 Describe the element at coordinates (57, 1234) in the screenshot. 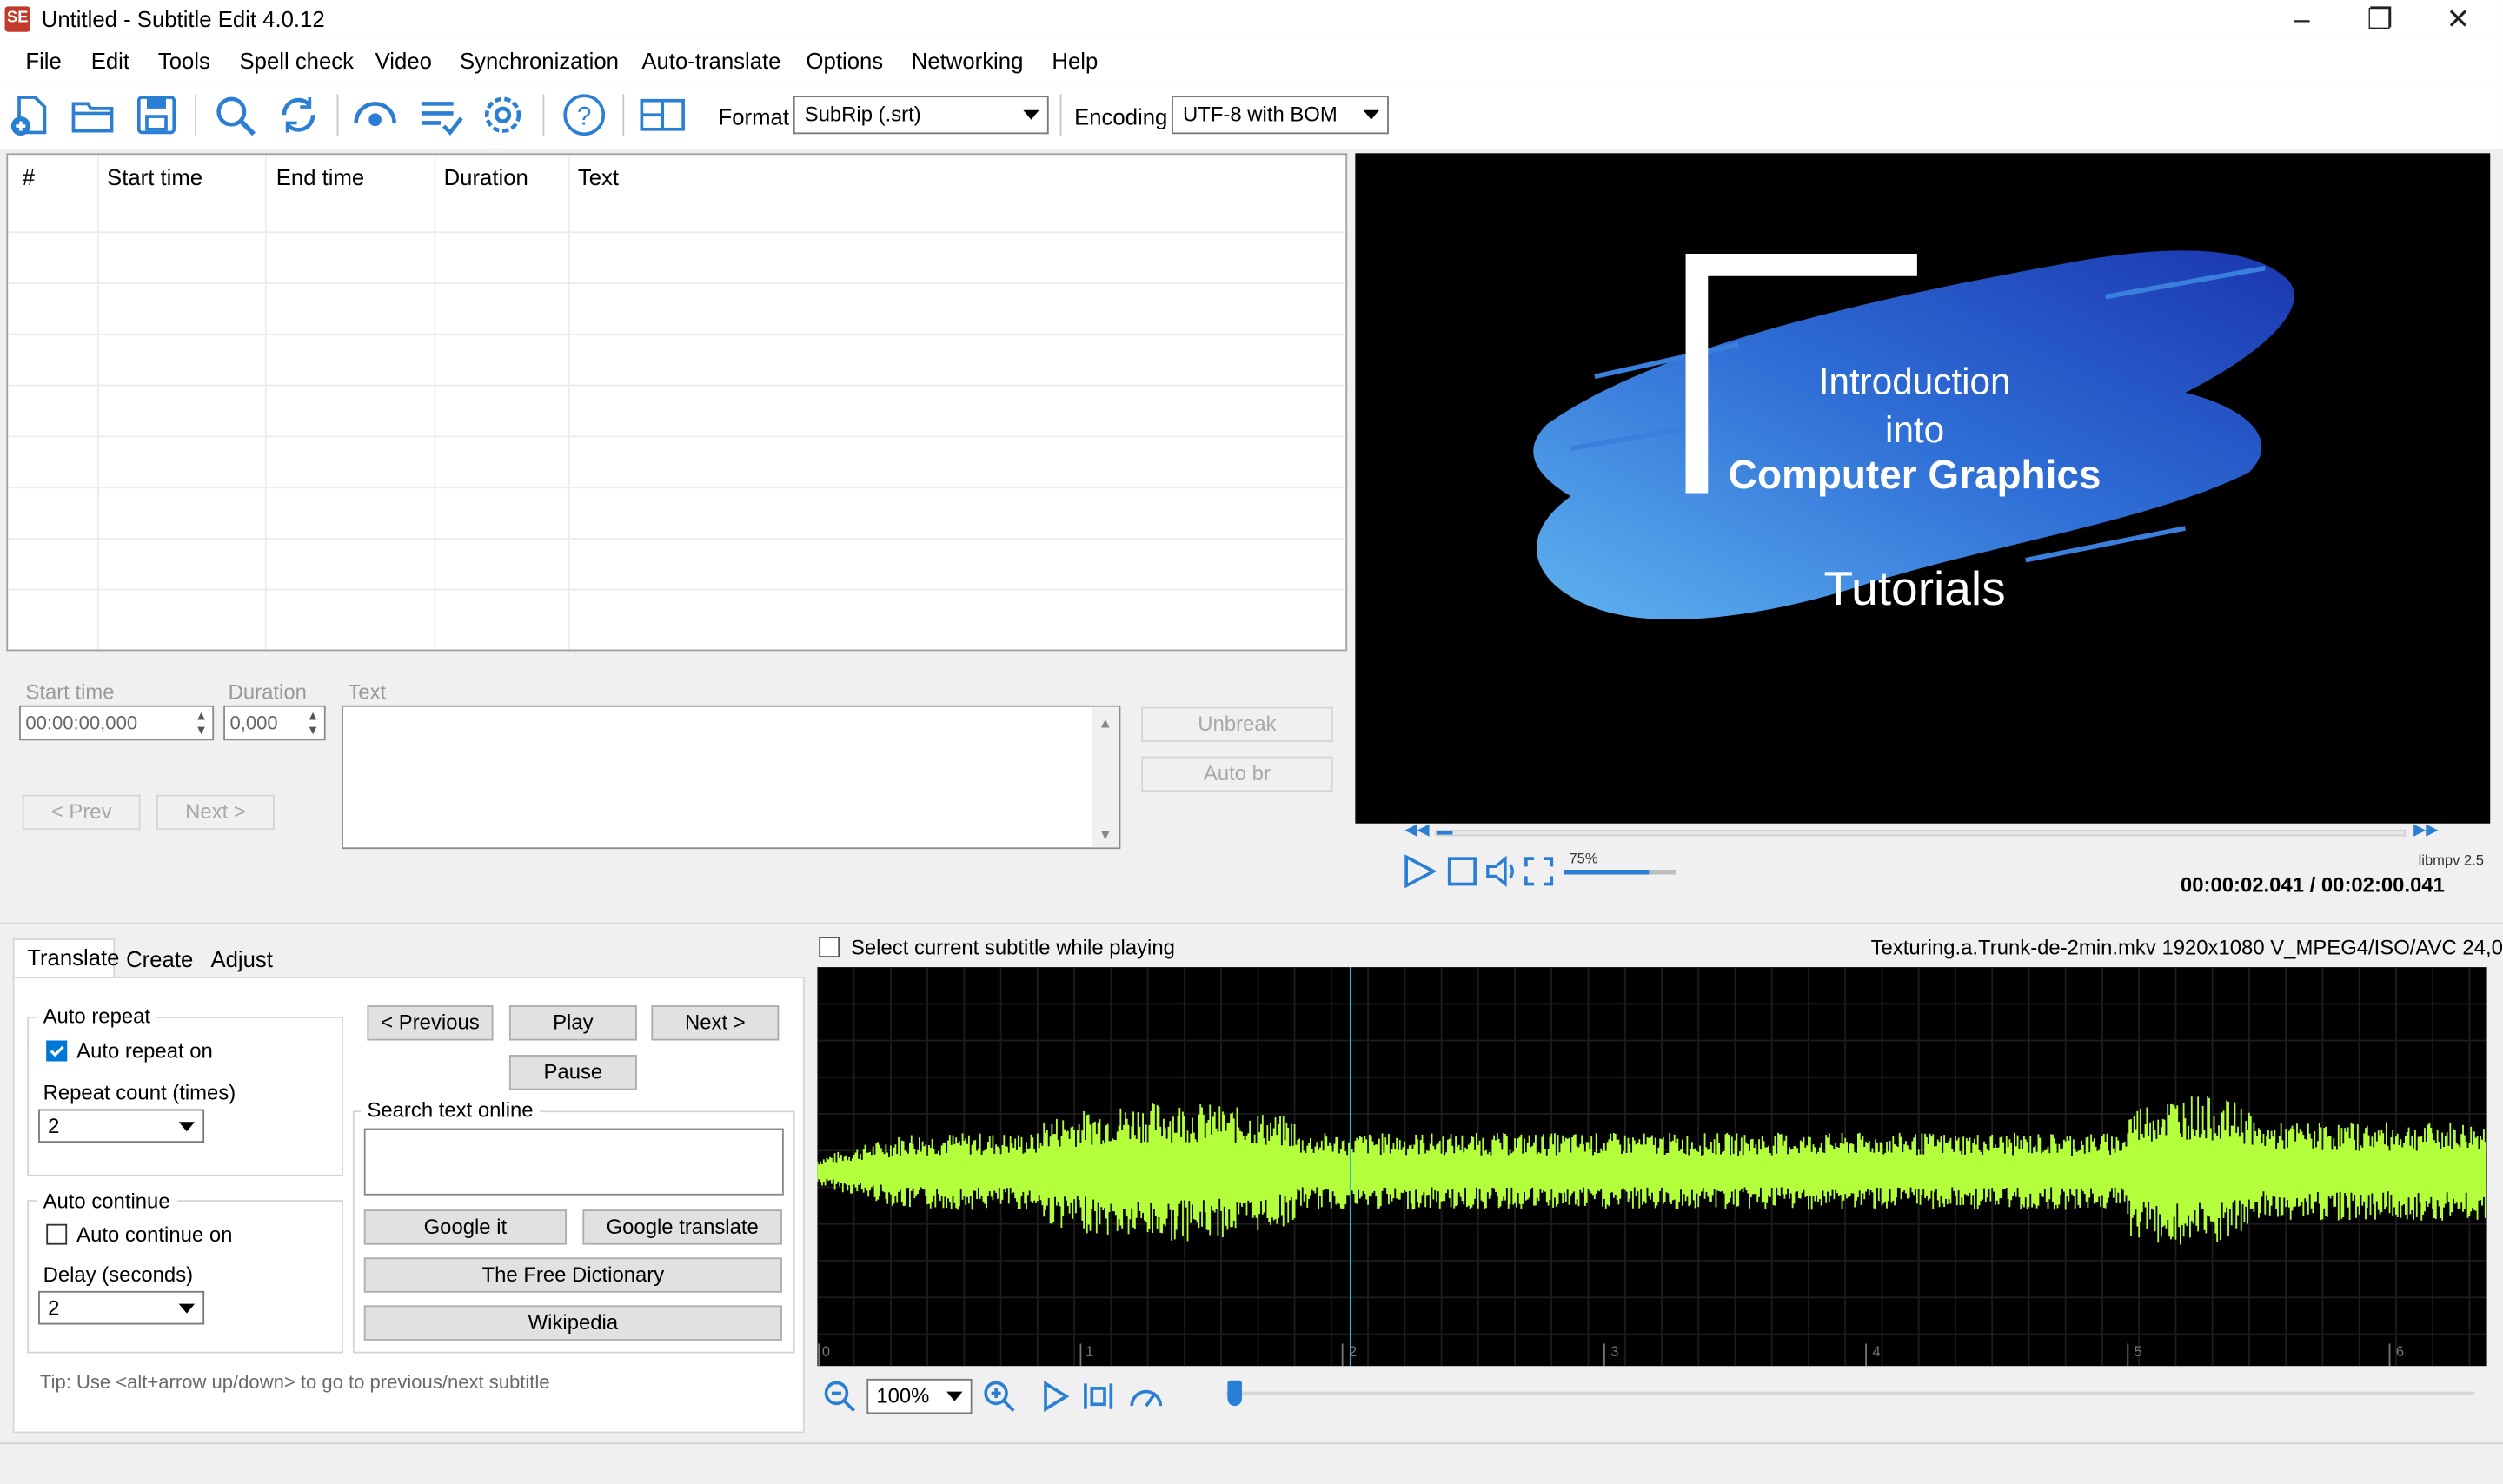

I see `auto-continue-checkbox` at that location.